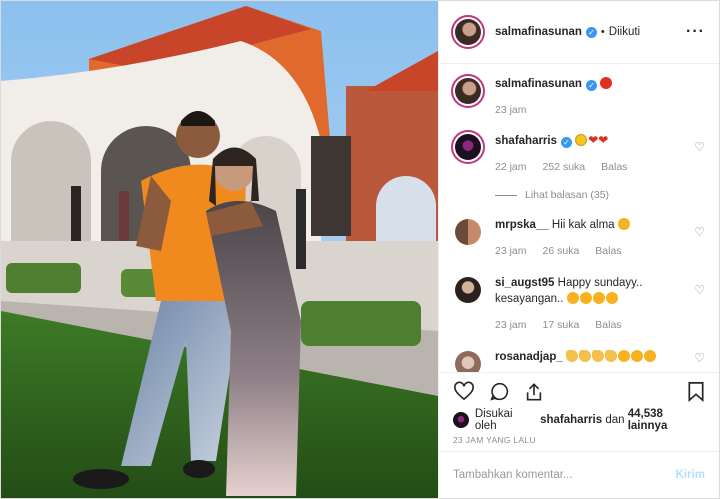  What do you see at coordinates (538, 32) in the screenshot?
I see `header-username: salmafinasunan` at bounding box center [538, 32].